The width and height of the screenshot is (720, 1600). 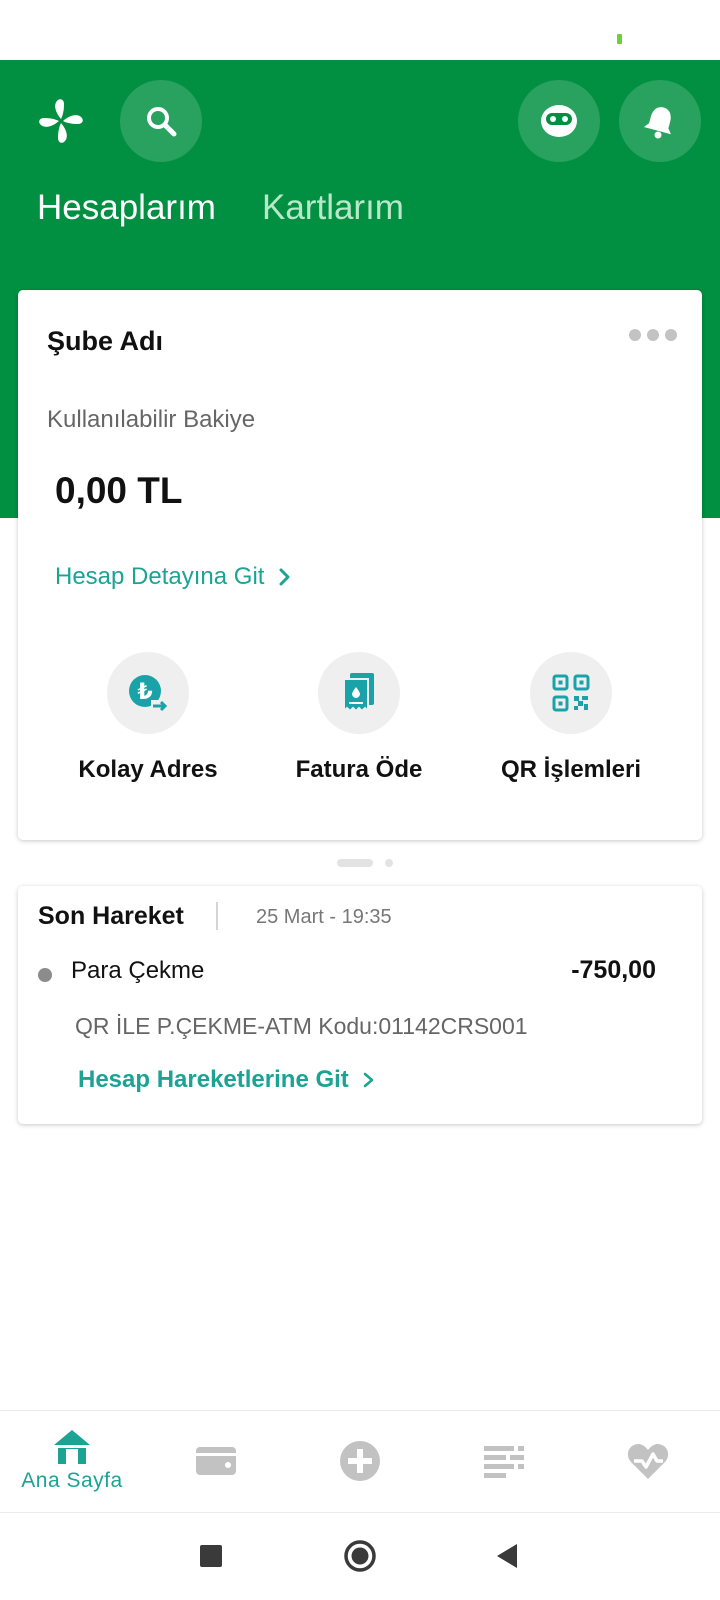 I want to click on quick-action-label: Fatura Öde, so click(x=359, y=769).